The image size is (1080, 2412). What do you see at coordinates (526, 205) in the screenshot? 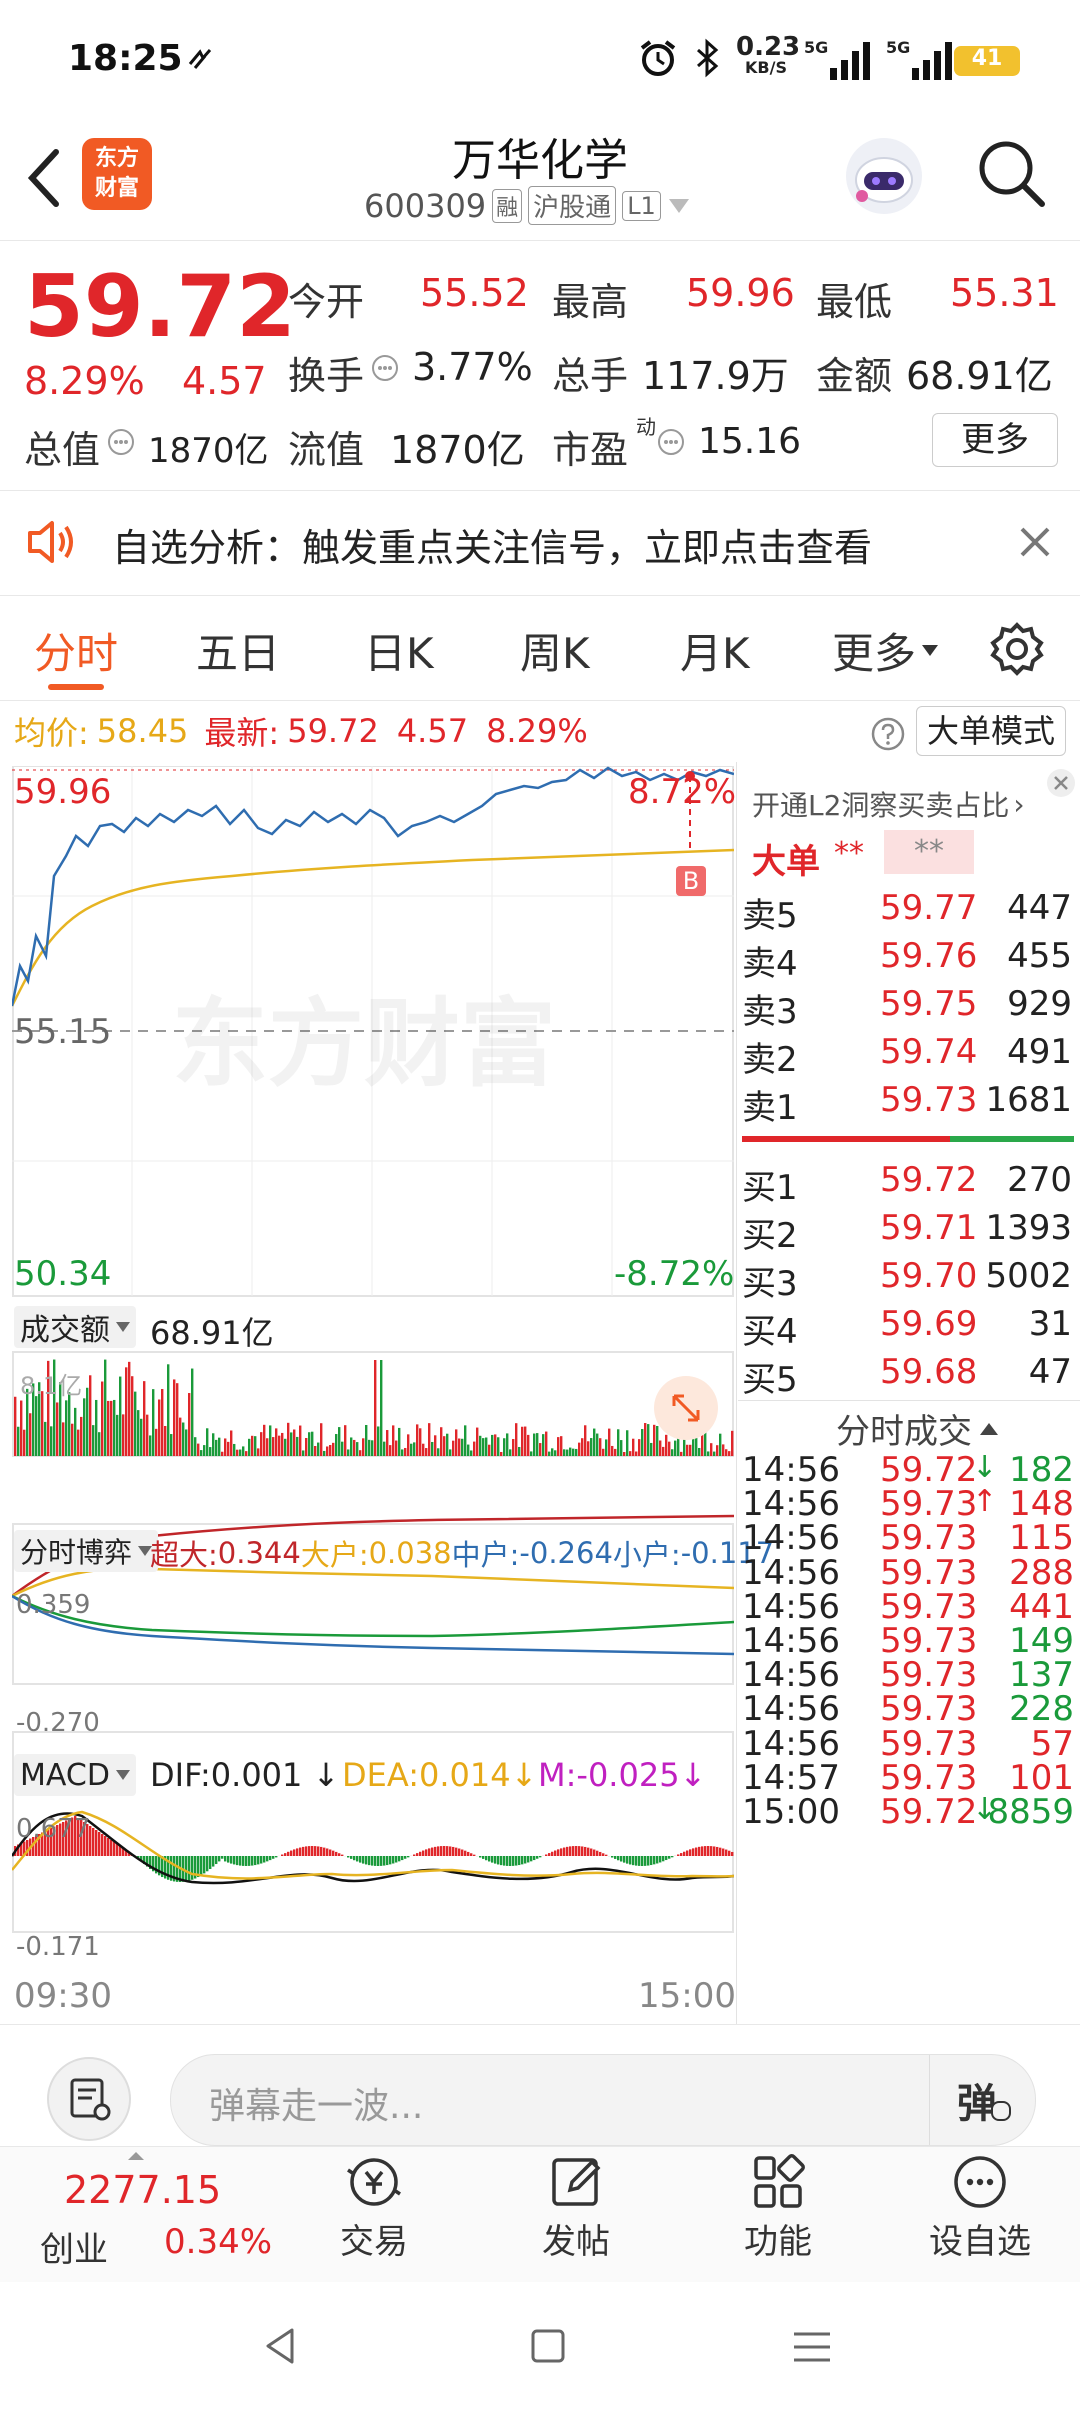
I see `stock-subtitle: 600309 融 沪股通 L1` at bounding box center [526, 205].